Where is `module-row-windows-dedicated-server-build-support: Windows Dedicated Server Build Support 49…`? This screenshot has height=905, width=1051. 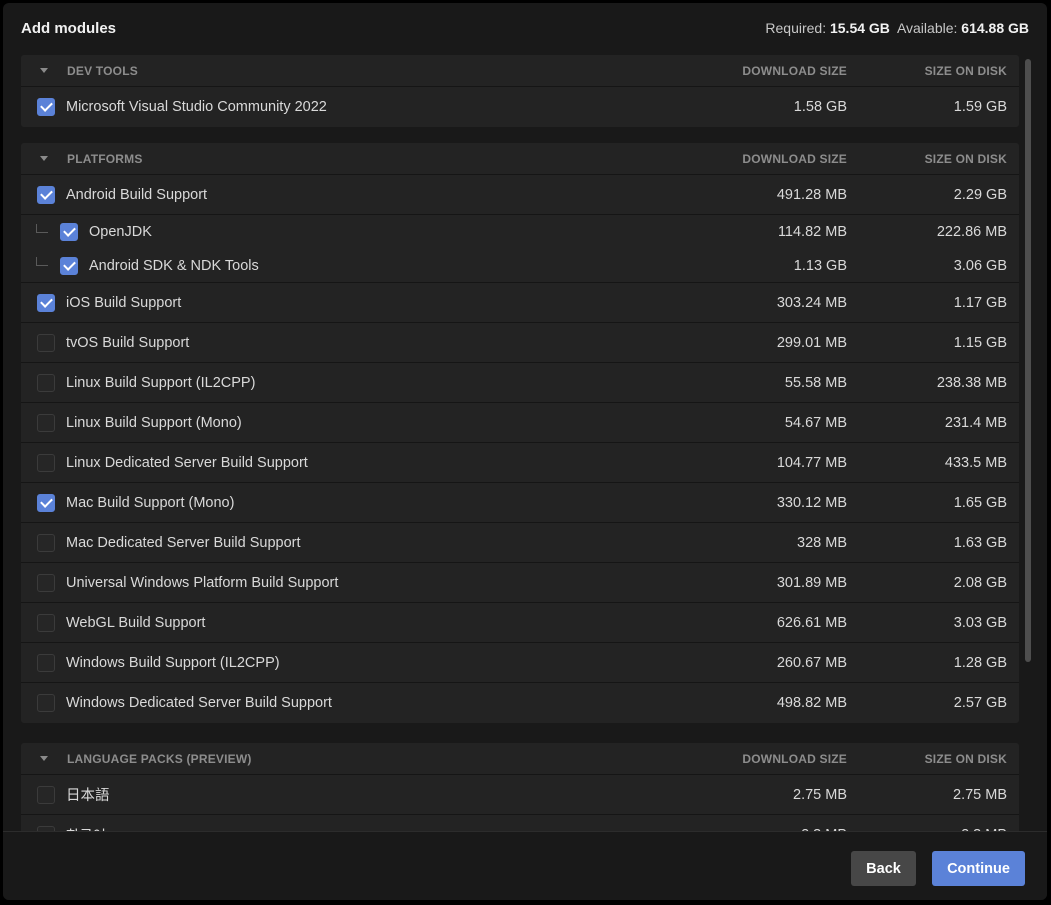
module-row-windows-dedicated-server-build-support: Windows Dedicated Server Build Support 49… is located at coordinates (520, 703).